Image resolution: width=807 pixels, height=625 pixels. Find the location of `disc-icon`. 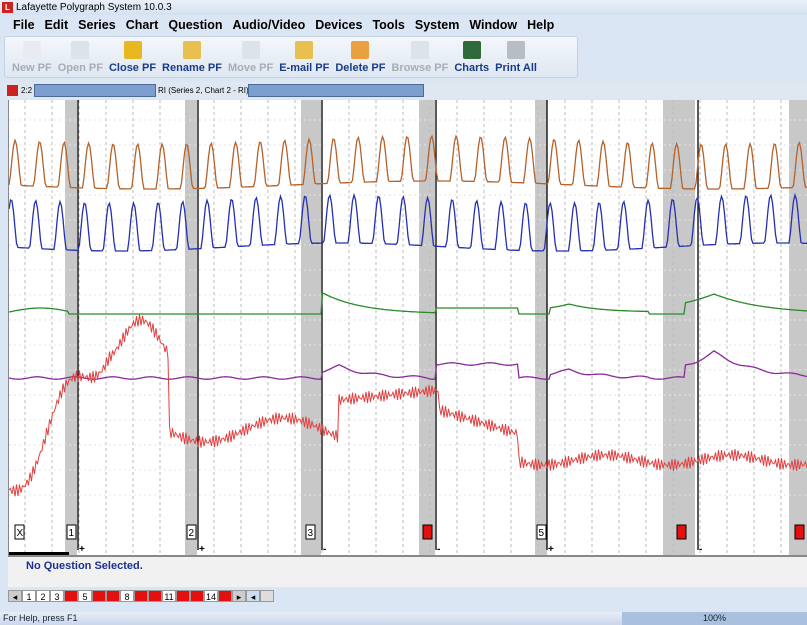

disc-icon is located at coordinates (250, 50).